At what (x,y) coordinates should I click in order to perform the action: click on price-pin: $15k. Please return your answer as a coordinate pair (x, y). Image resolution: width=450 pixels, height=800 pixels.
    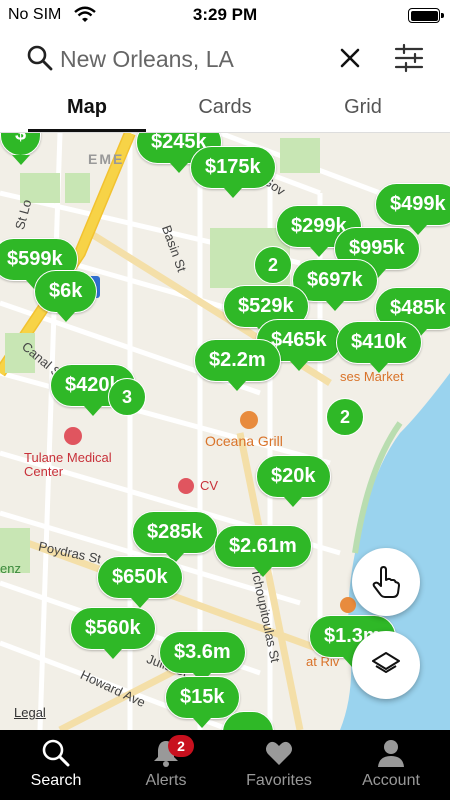
    Looking at the image, I should click on (202, 702).